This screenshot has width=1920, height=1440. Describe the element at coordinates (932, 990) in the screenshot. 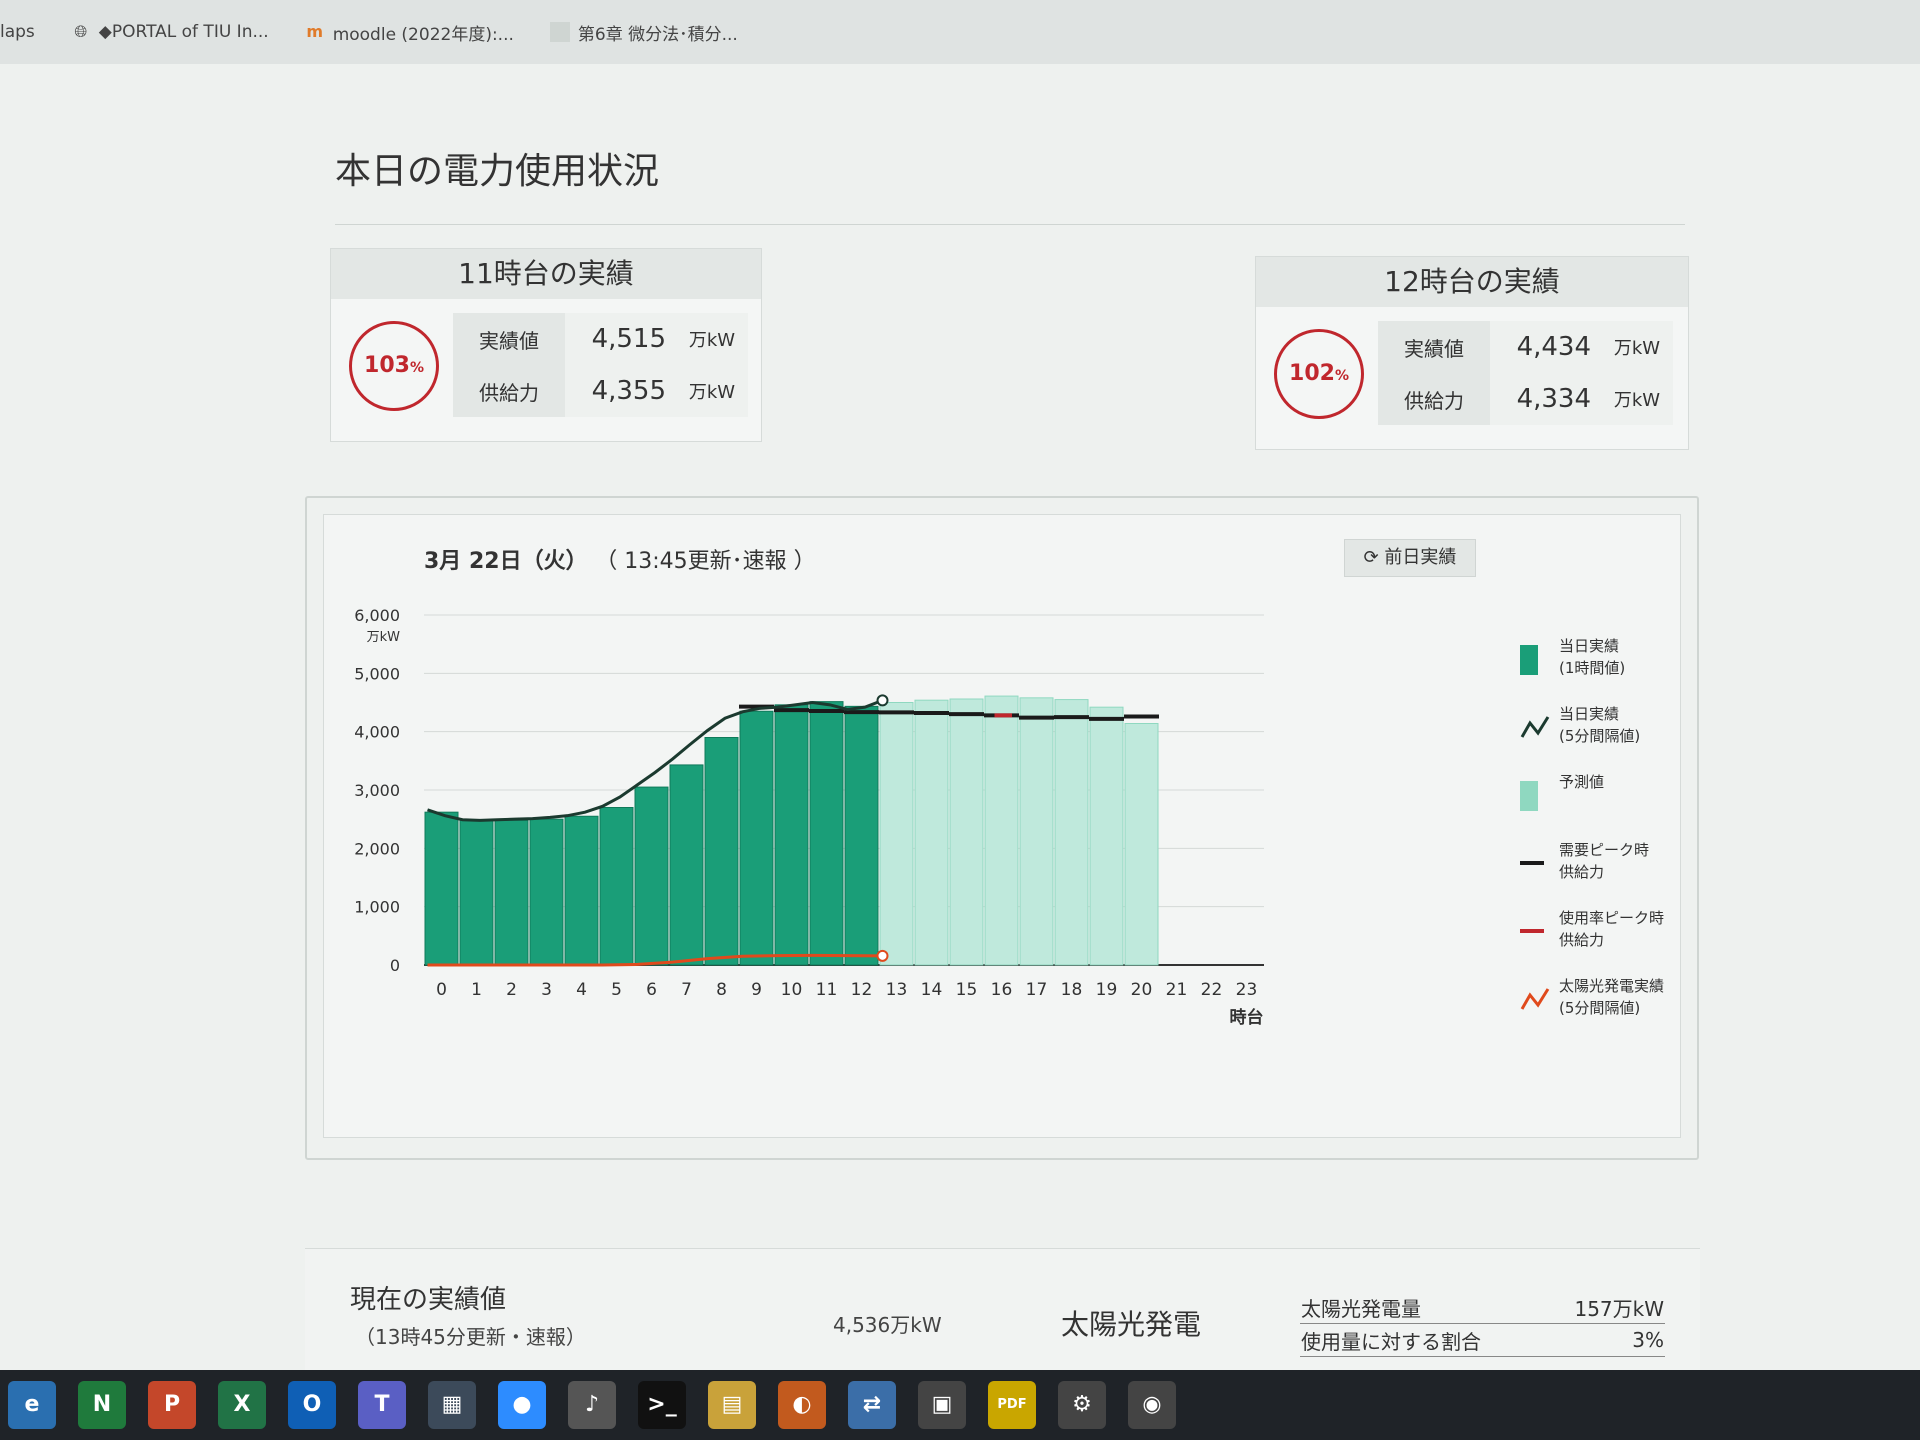

I see `x-tick-label: 14` at that location.